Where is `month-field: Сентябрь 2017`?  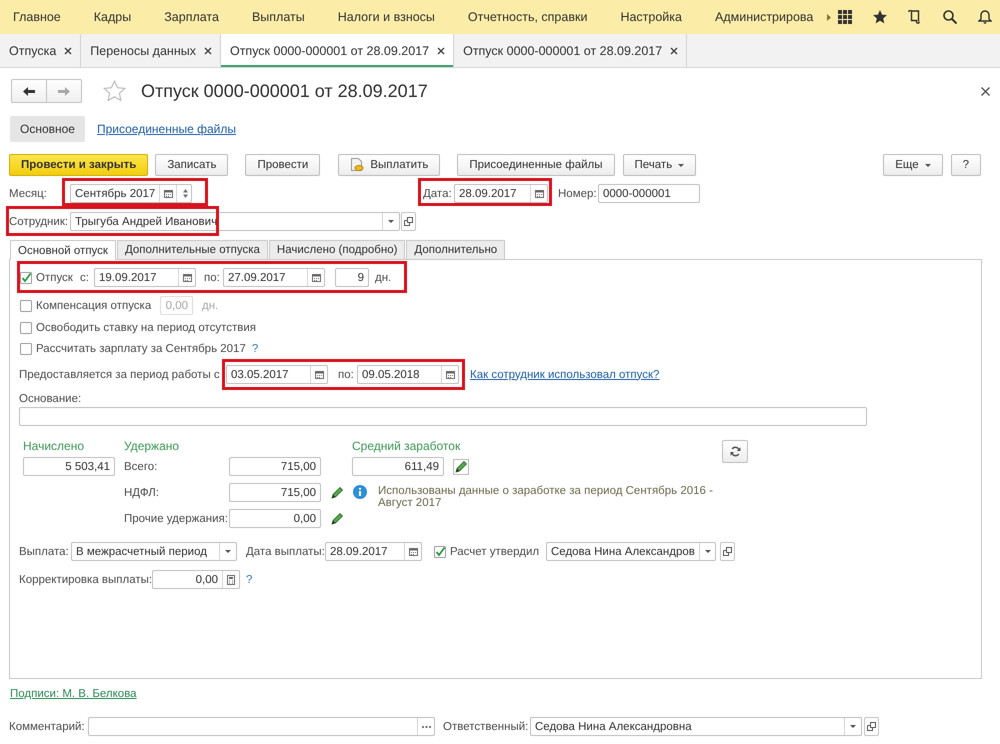 month-field: Сентябрь 2017 is located at coordinates (131, 193).